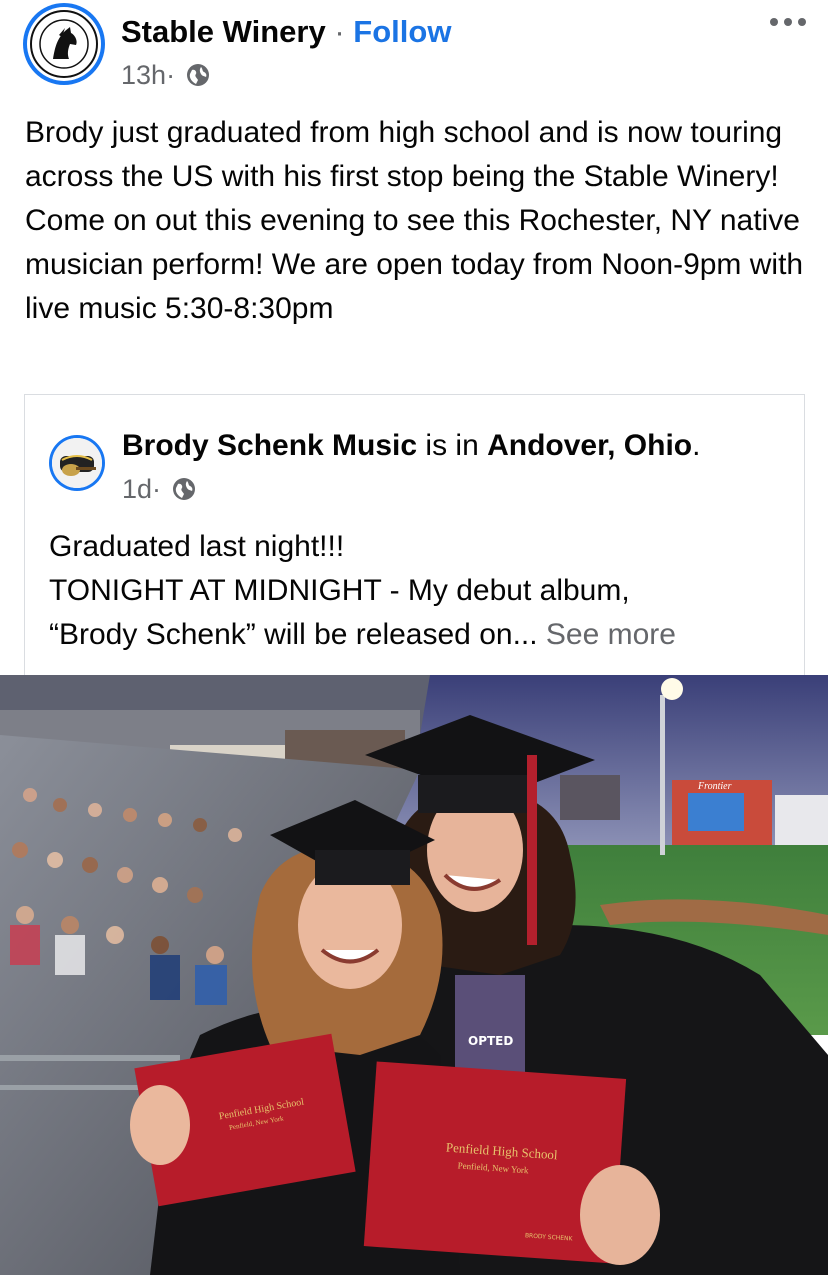  What do you see at coordinates (589, 445) in the screenshot?
I see `shared-location-link: Andover, Ohio` at bounding box center [589, 445].